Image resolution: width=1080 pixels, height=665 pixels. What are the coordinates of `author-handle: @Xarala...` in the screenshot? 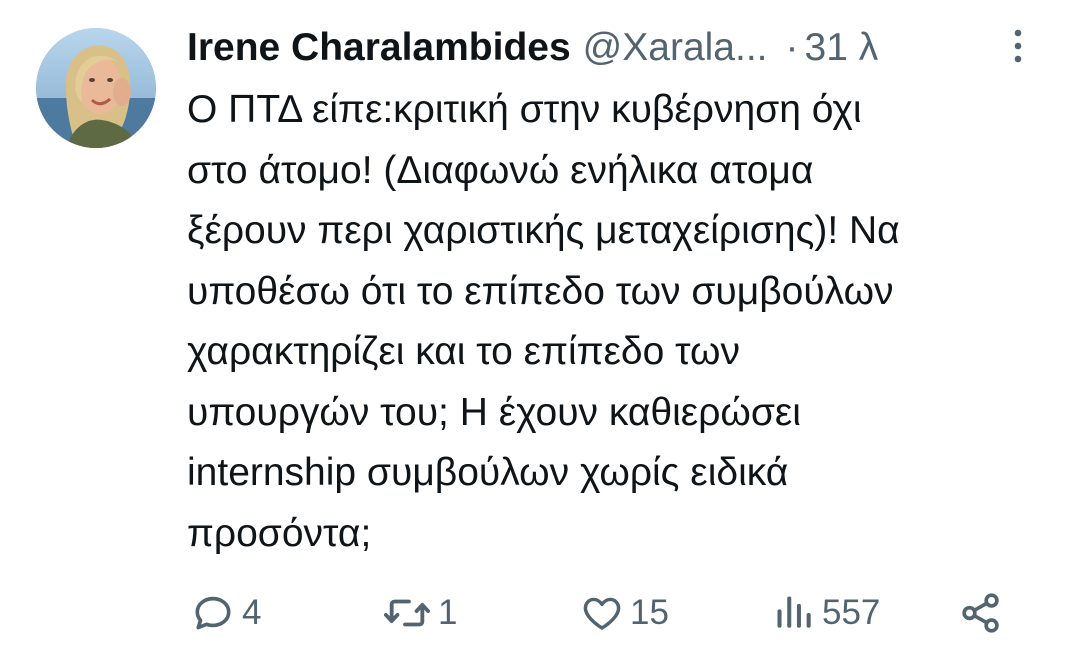 It's located at (675, 48).